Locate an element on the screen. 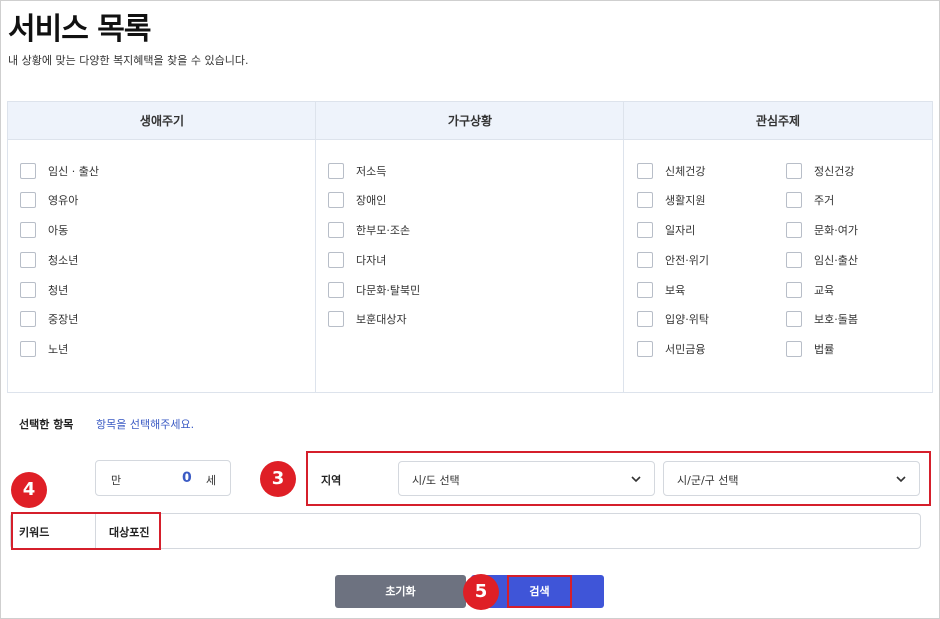 Image resolution: width=940 pixels, height=619 pixels. checkbox-label: 문화·여가 is located at coordinates (836, 230).